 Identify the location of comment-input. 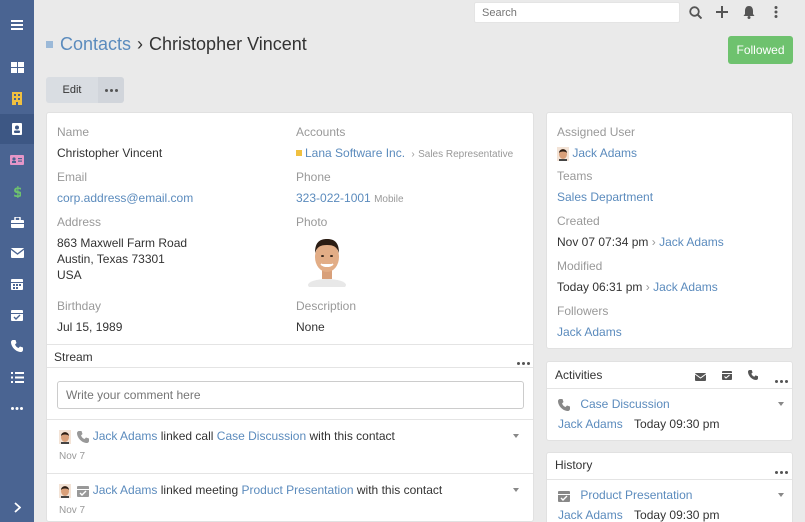
(290, 395).